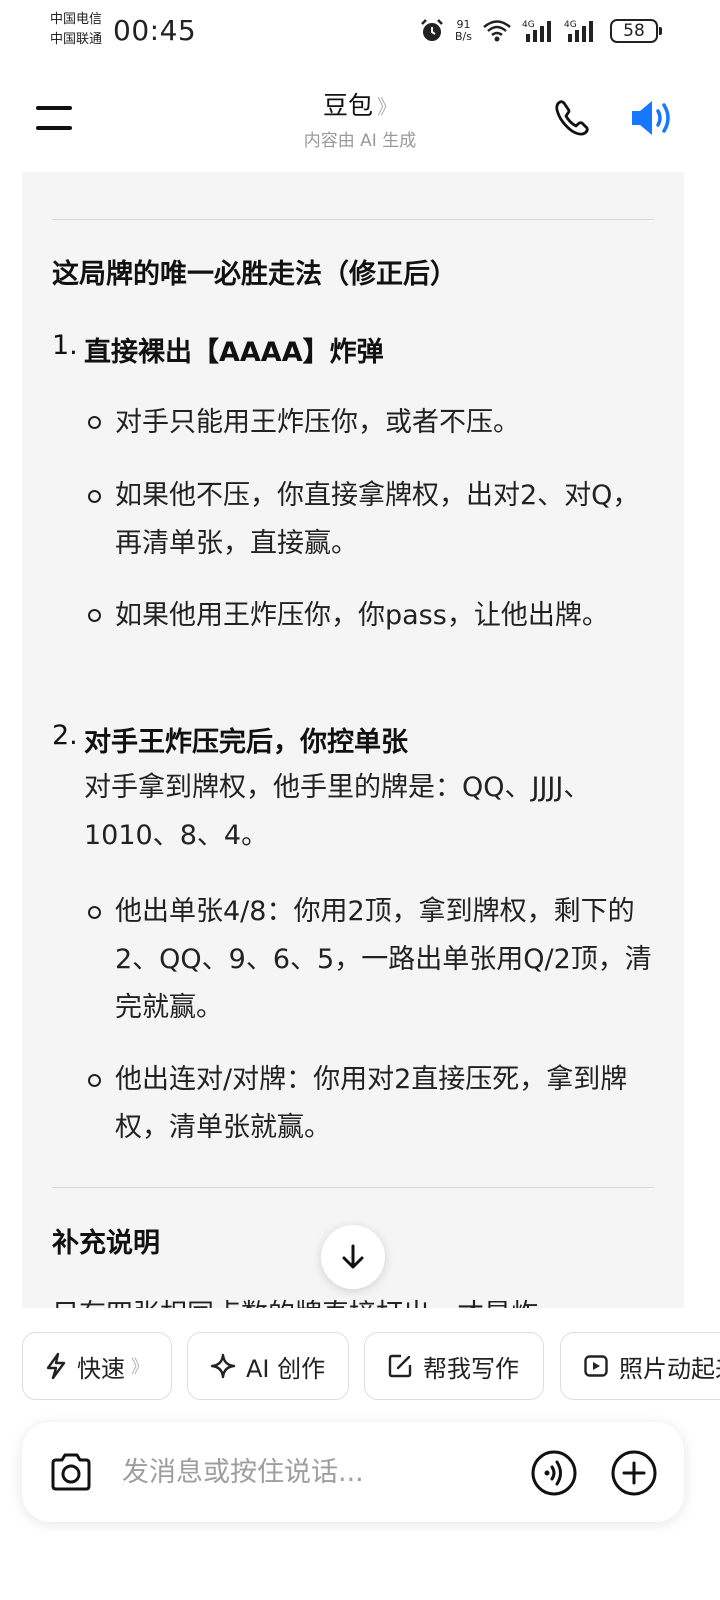 This screenshot has height=1600, width=720. What do you see at coordinates (97, 1366) in the screenshot?
I see `chip-quick-mode: 快速》` at bounding box center [97, 1366].